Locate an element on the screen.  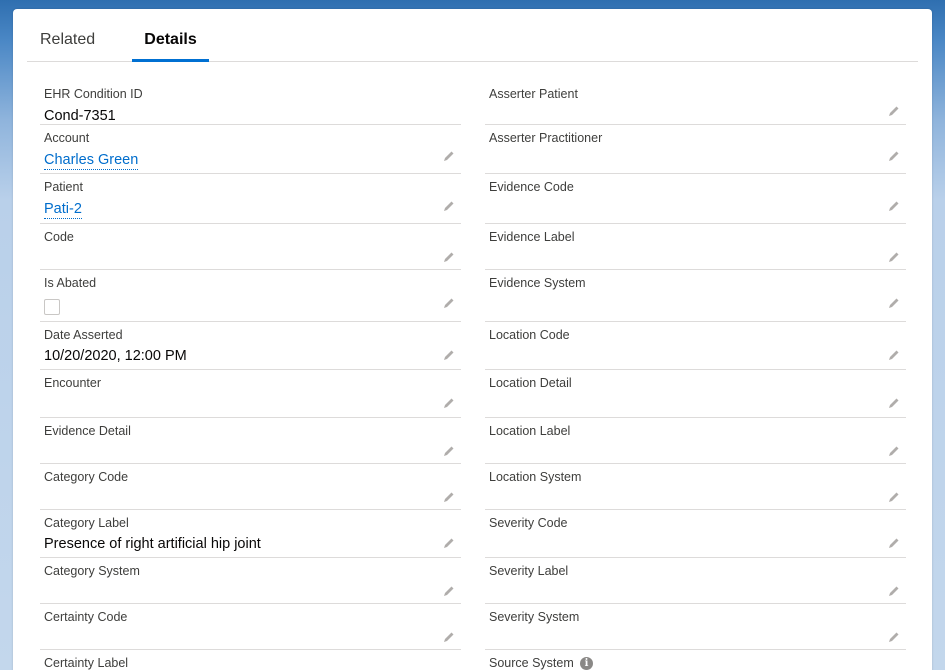
field-account: Account Charles Green is located at coordinates (250, 149).